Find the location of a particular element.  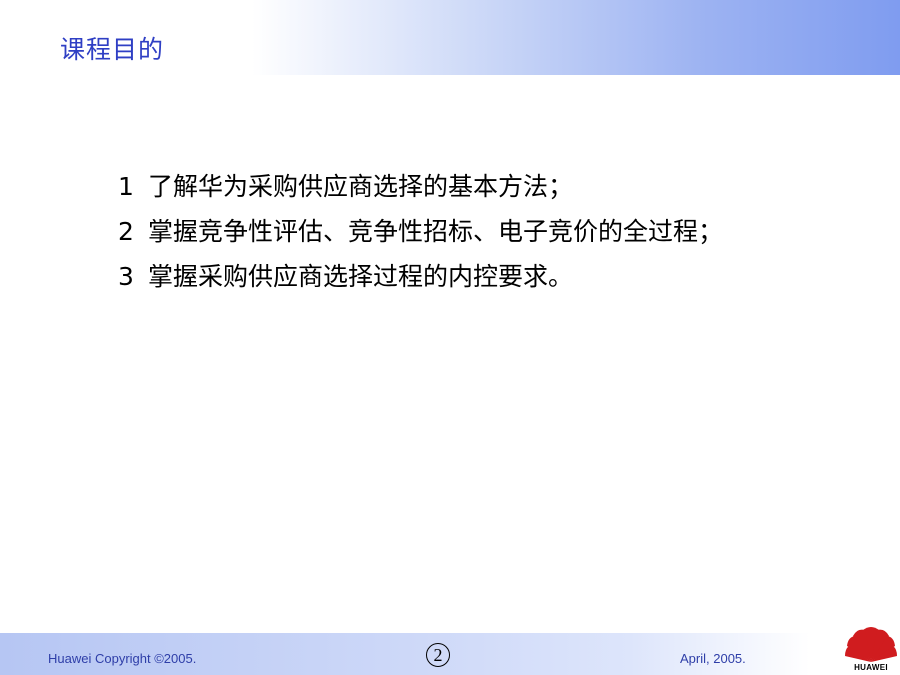

objective-item: 3 掌握采购供应商选择过程的内控要求。 is located at coordinates (420, 276).